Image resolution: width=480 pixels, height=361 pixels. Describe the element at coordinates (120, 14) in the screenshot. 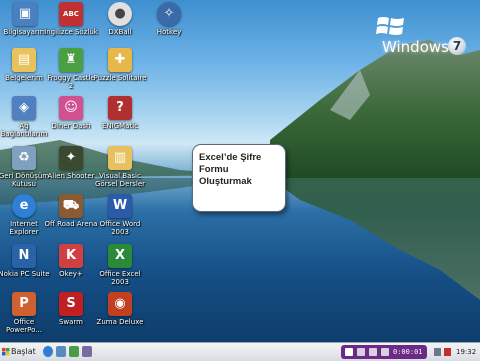

I see `dxball-icon: ●` at that location.